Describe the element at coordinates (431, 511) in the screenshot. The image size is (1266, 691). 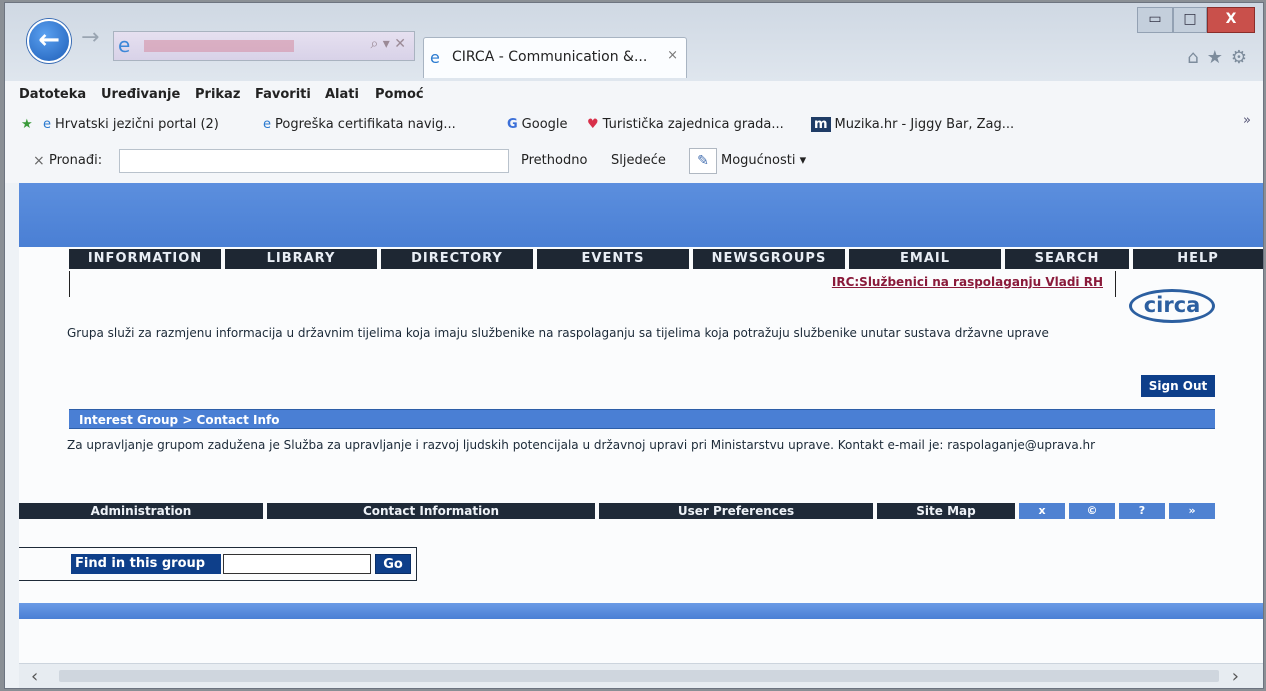
I see `footer-contact-information: Contact Information` at that location.